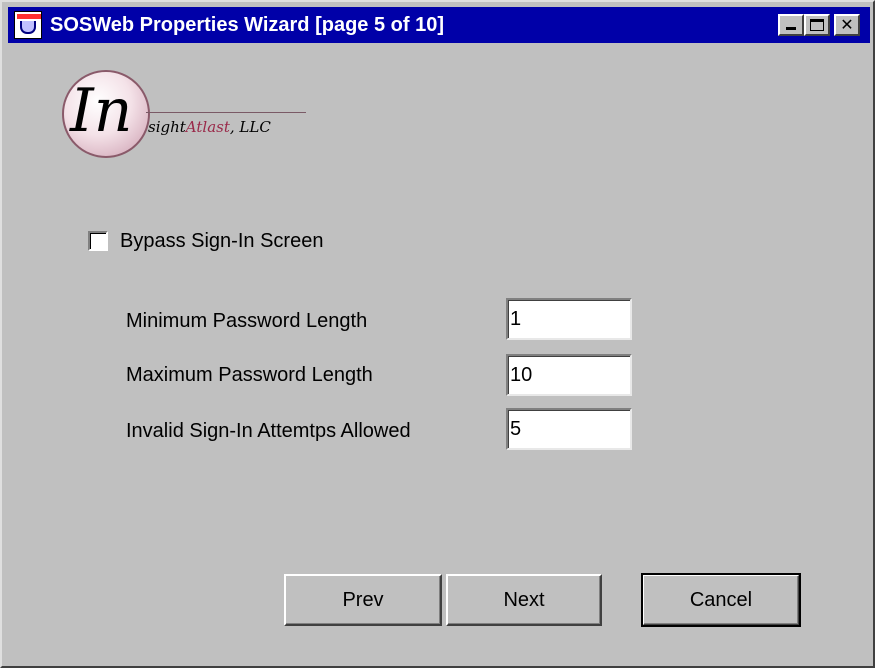 The width and height of the screenshot is (875, 668). Describe the element at coordinates (101, 111) in the screenshot. I see `logo-initials: In` at that location.